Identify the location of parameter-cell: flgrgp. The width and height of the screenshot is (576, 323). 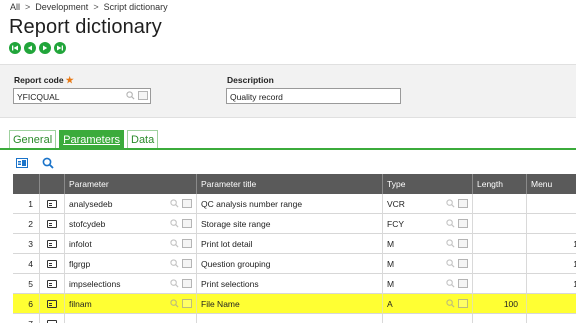
(131, 264).